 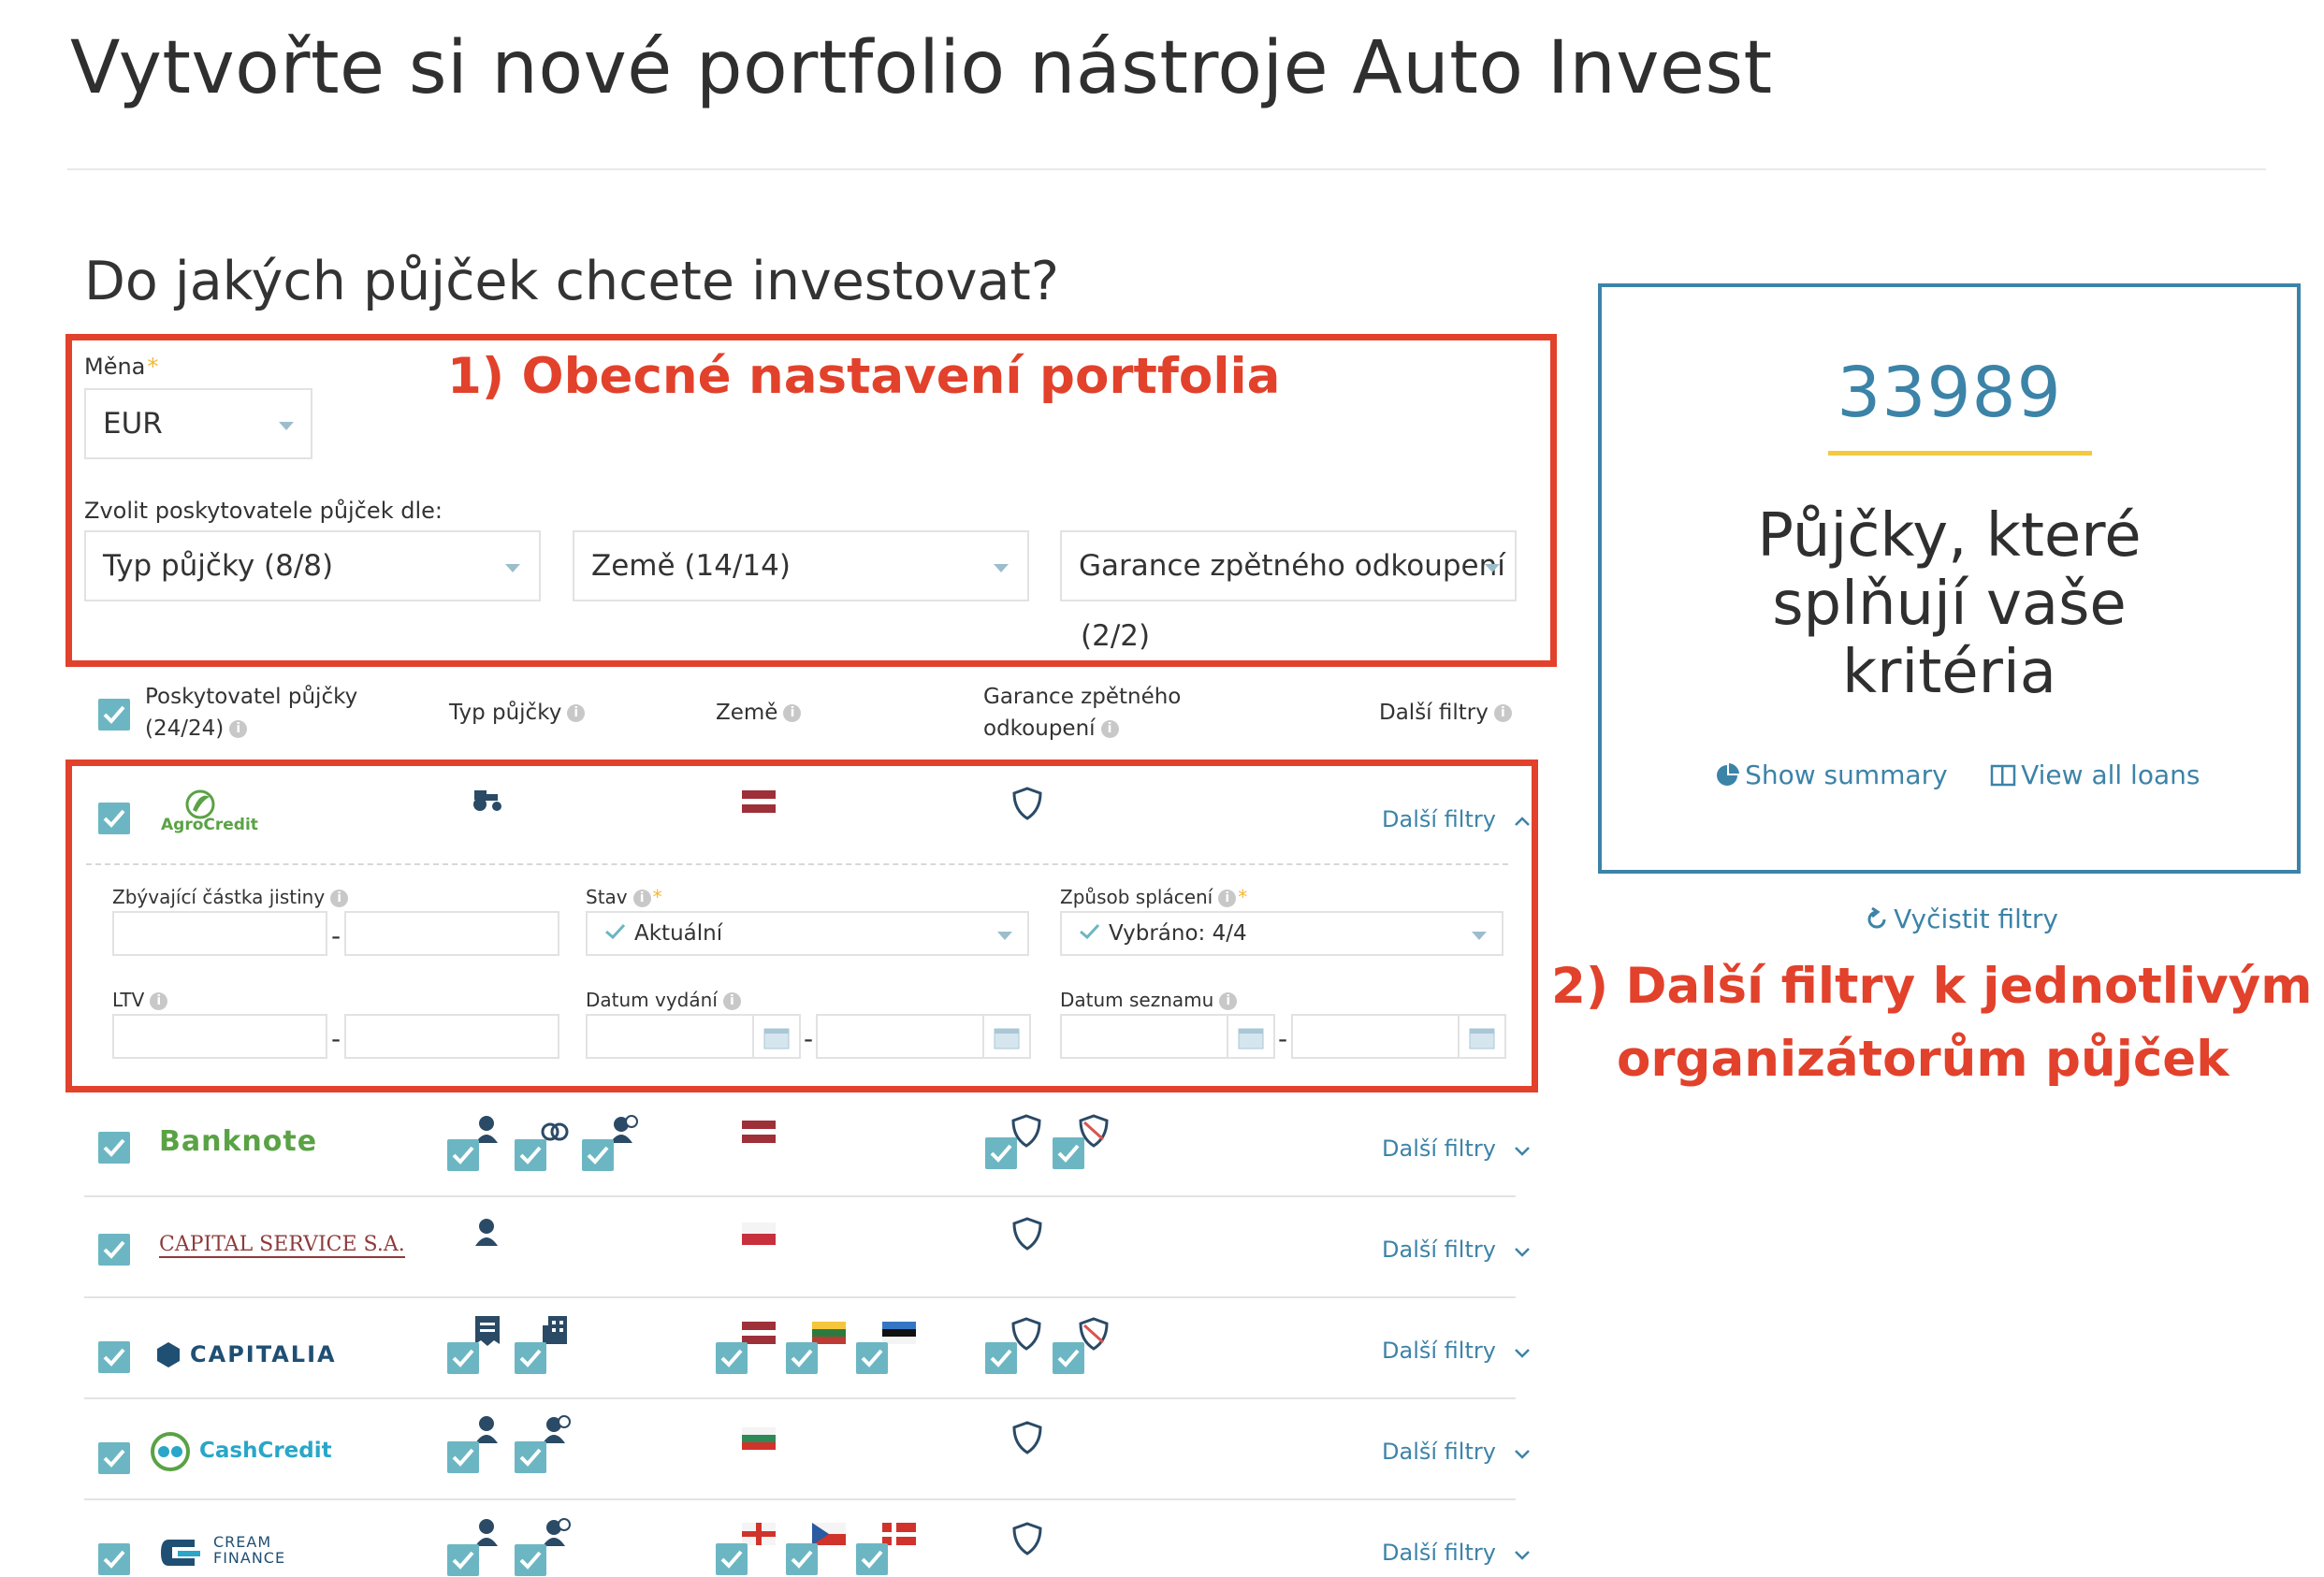 I want to click on more-filters-toggle-banknote: Další filtry, so click(x=1456, y=1149).